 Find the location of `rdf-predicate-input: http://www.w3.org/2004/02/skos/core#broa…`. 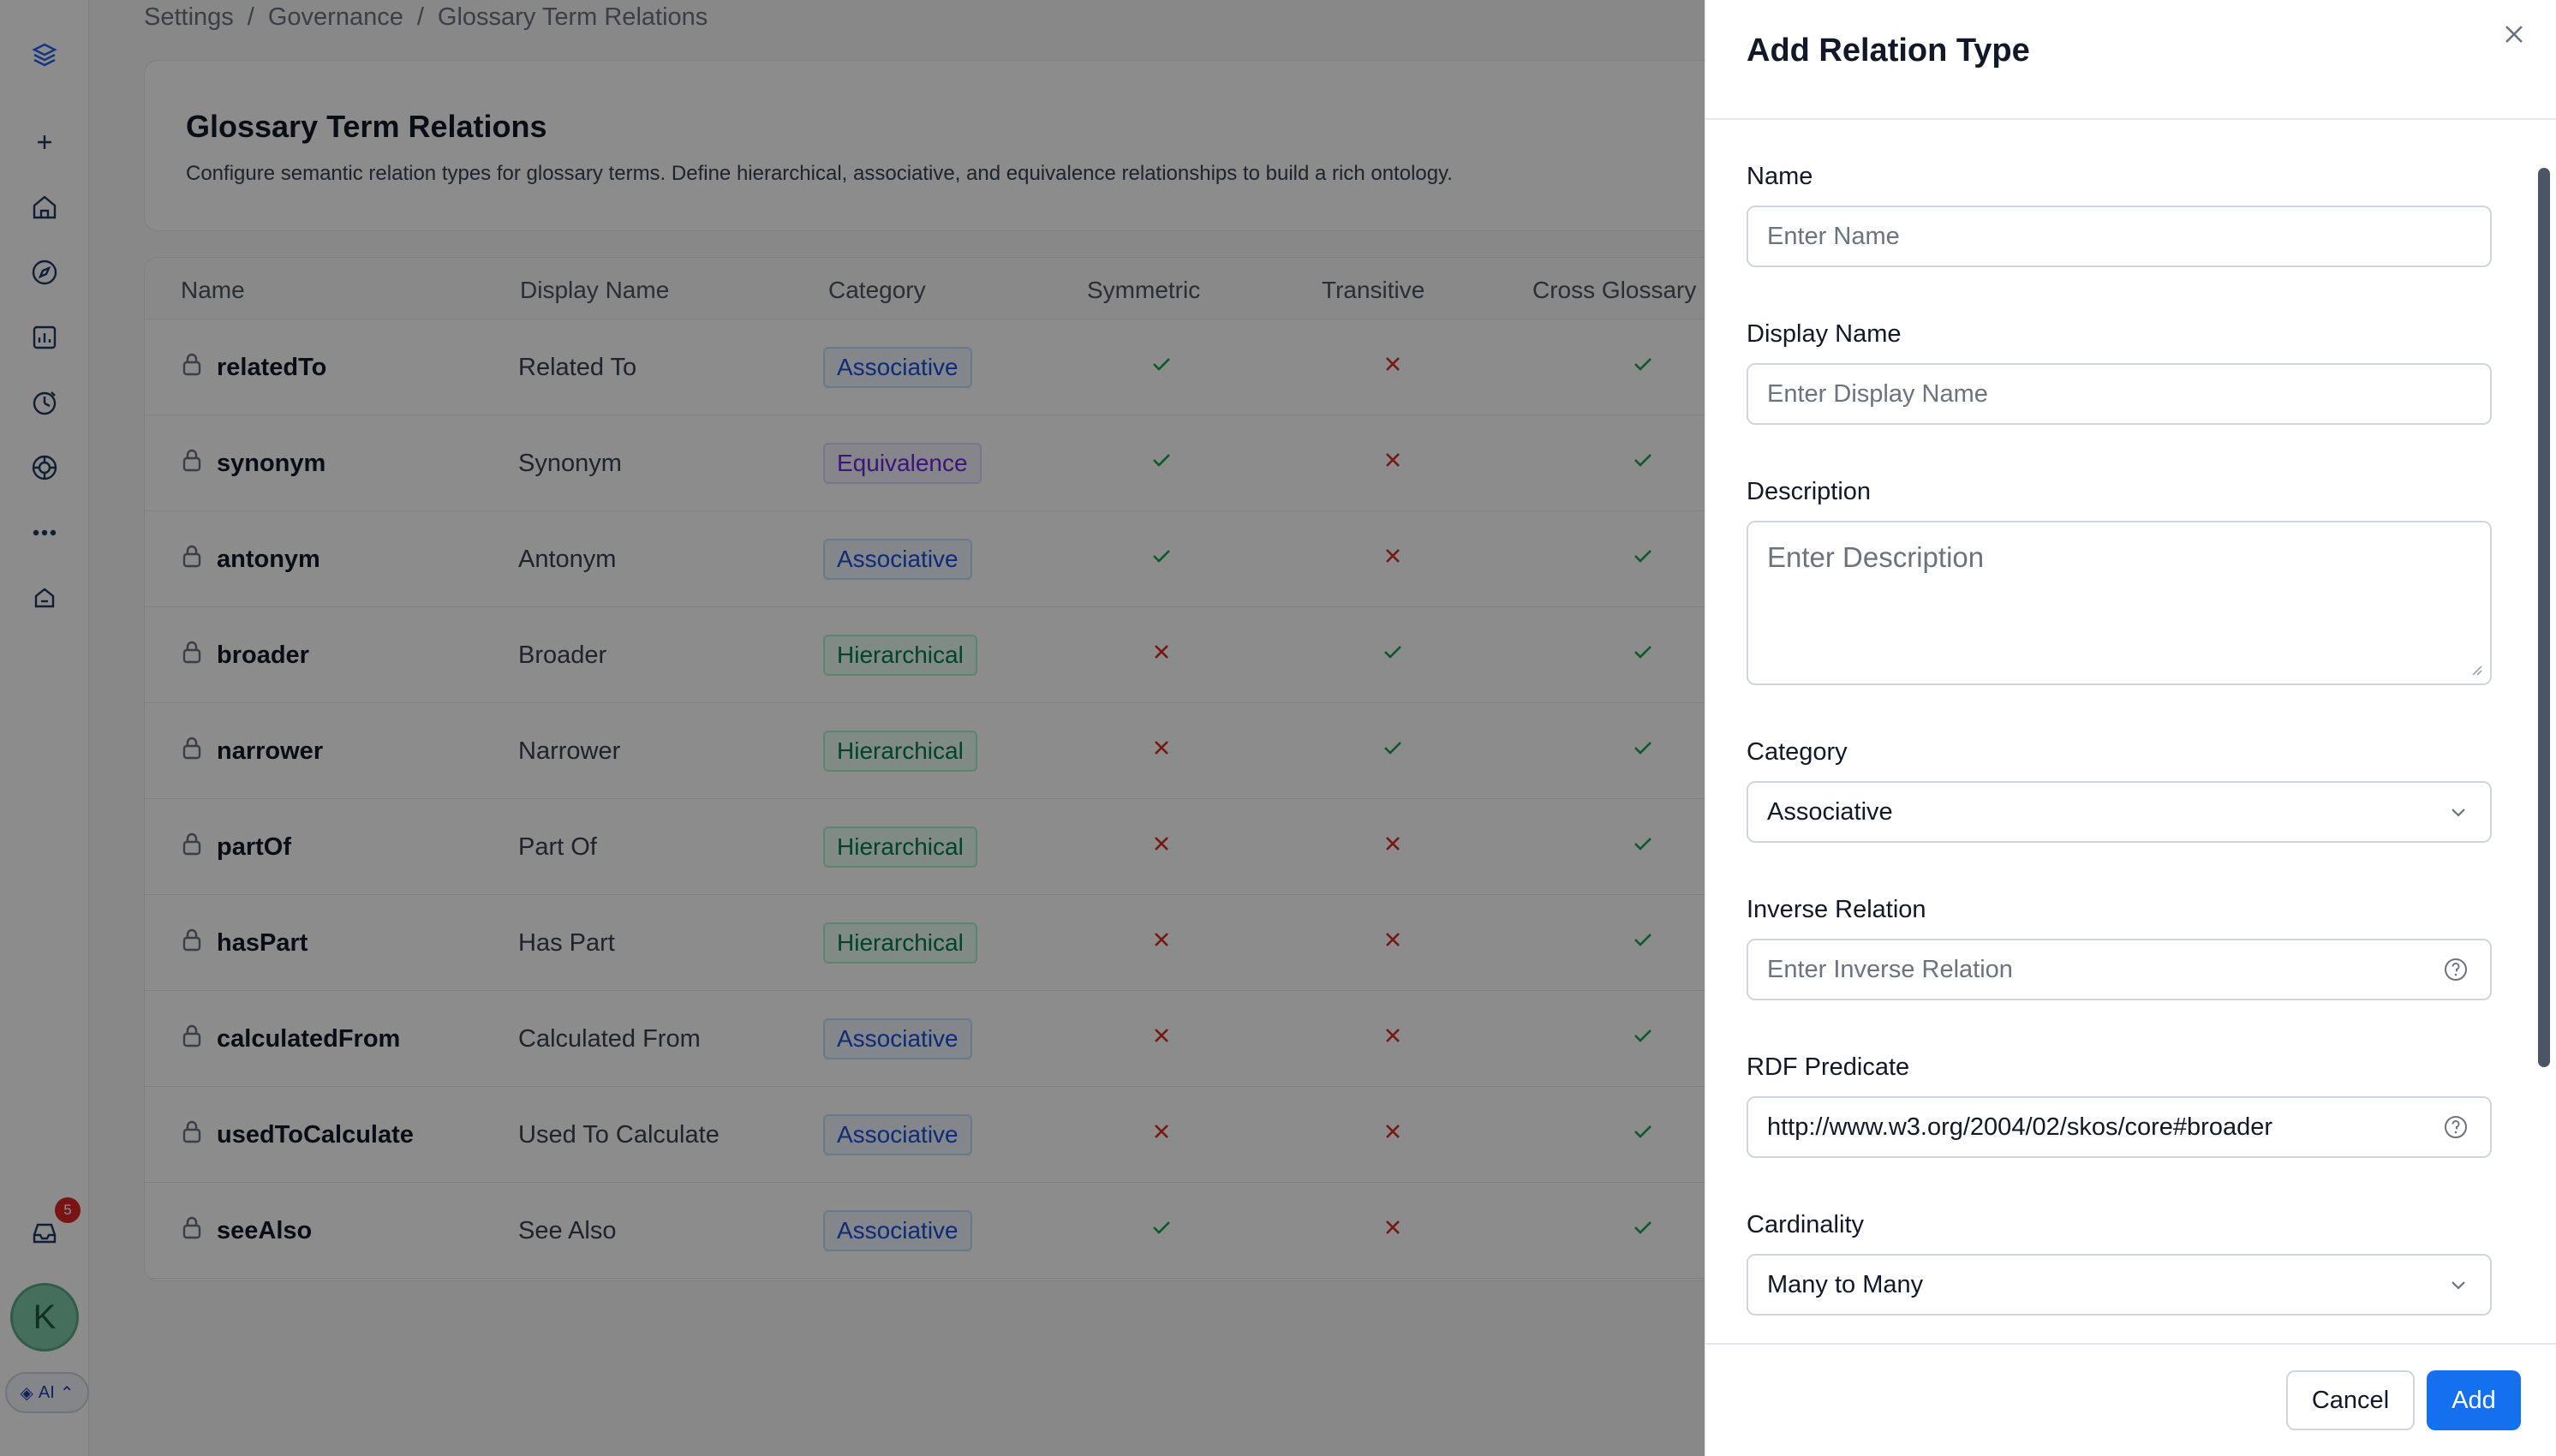

rdf-predicate-input: http://www.w3.org/2004/02/skos/core#broa… is located at coordinates (2119, 1127).